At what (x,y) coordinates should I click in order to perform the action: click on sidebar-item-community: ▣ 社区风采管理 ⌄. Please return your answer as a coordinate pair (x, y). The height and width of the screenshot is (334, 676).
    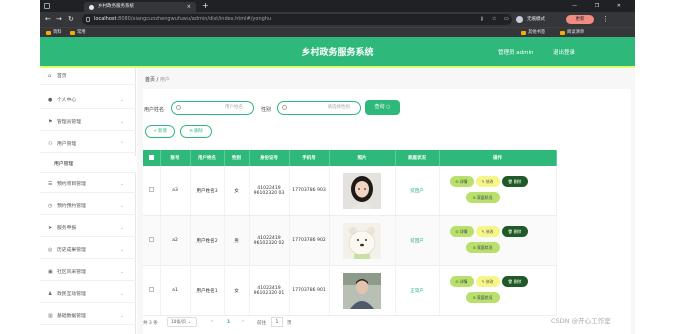
    Looking at the image, I should click on (88, 272).